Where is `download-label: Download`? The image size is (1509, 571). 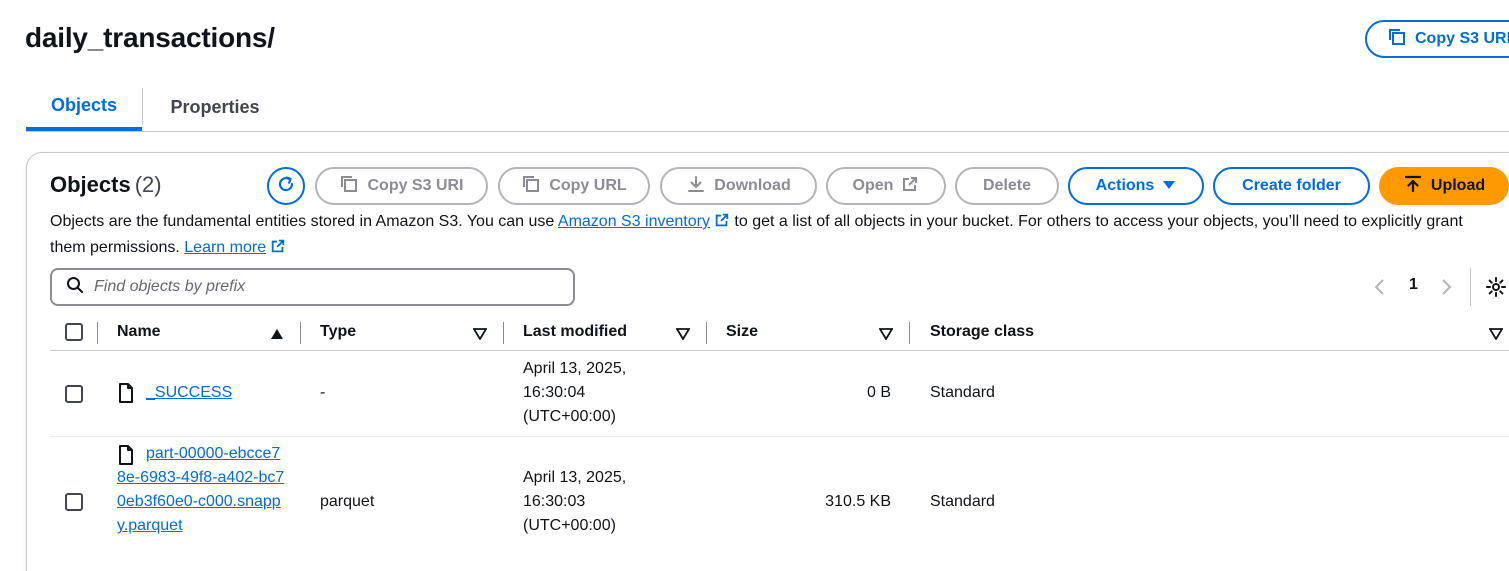
download-label: Download is located at coordinates (752, 185).